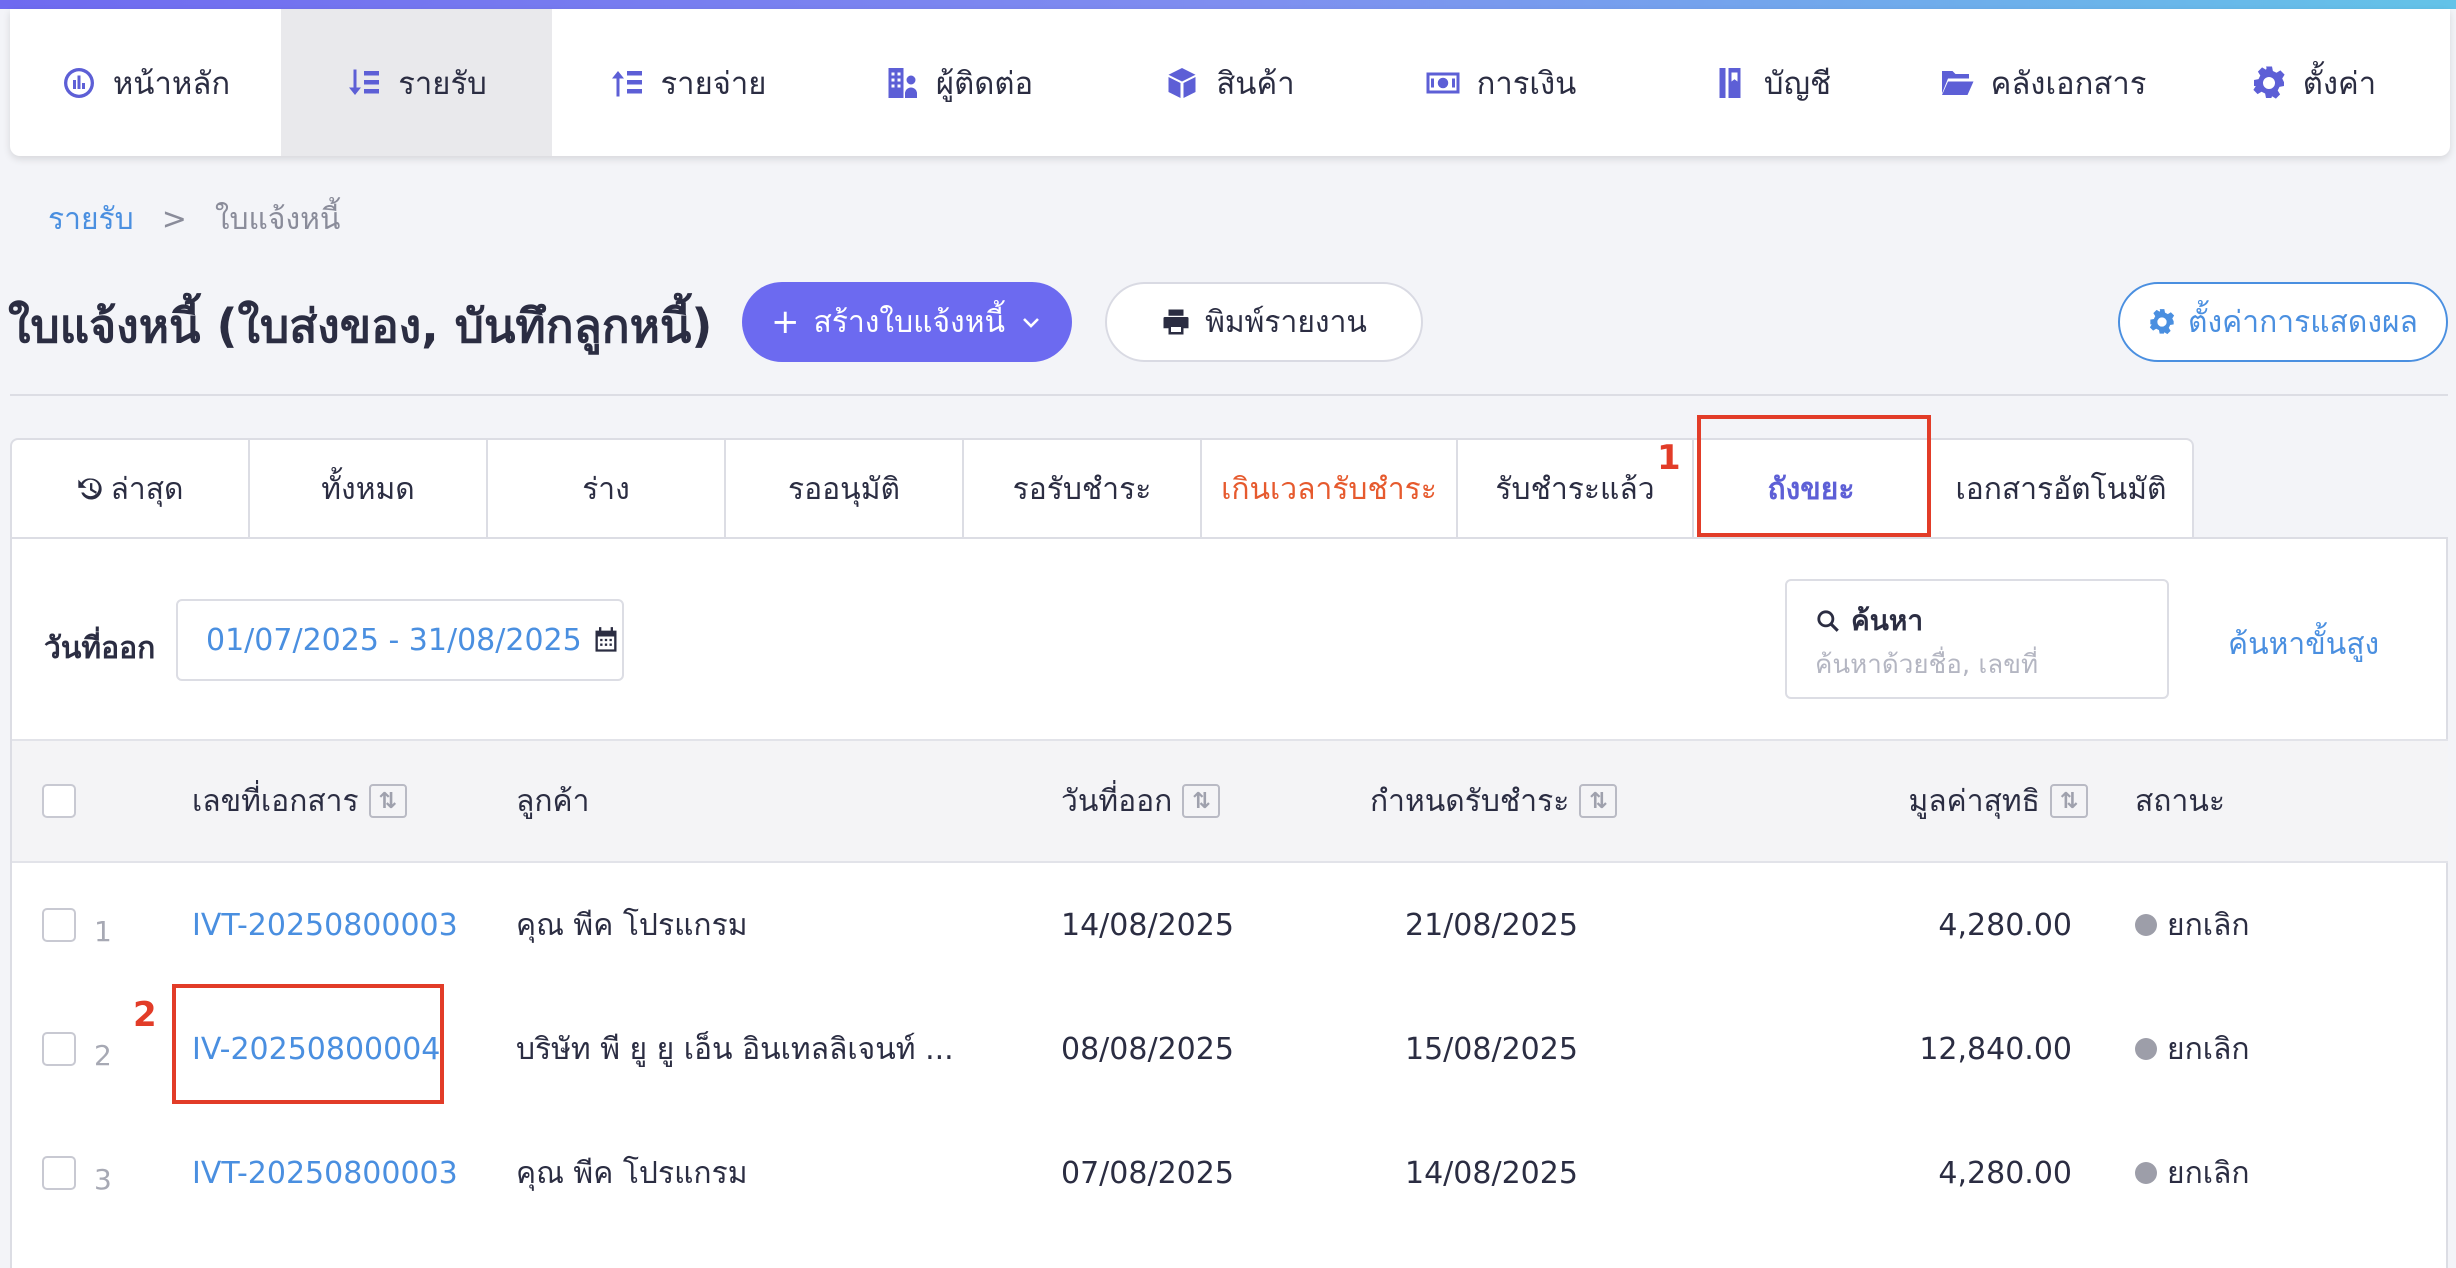 This screenshot has height=1268, width=2456. What do you see at coordinates (1812, 489) in the screenshot?
I see `tab-trash: ถังขยะ` at bounding box center [1812, 489].